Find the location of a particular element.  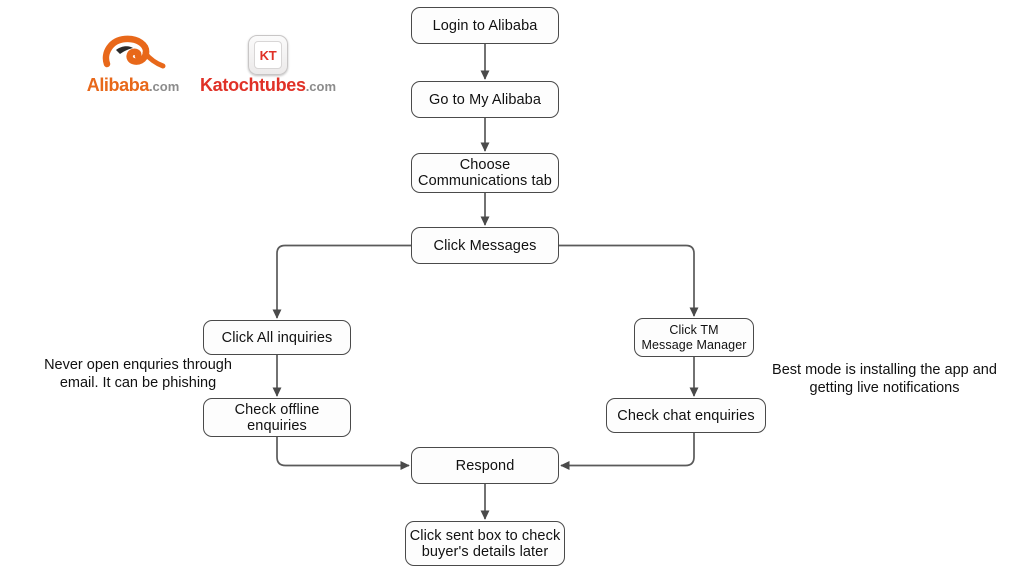

kt-key-outer: KT is located at coordinates (268, 55).